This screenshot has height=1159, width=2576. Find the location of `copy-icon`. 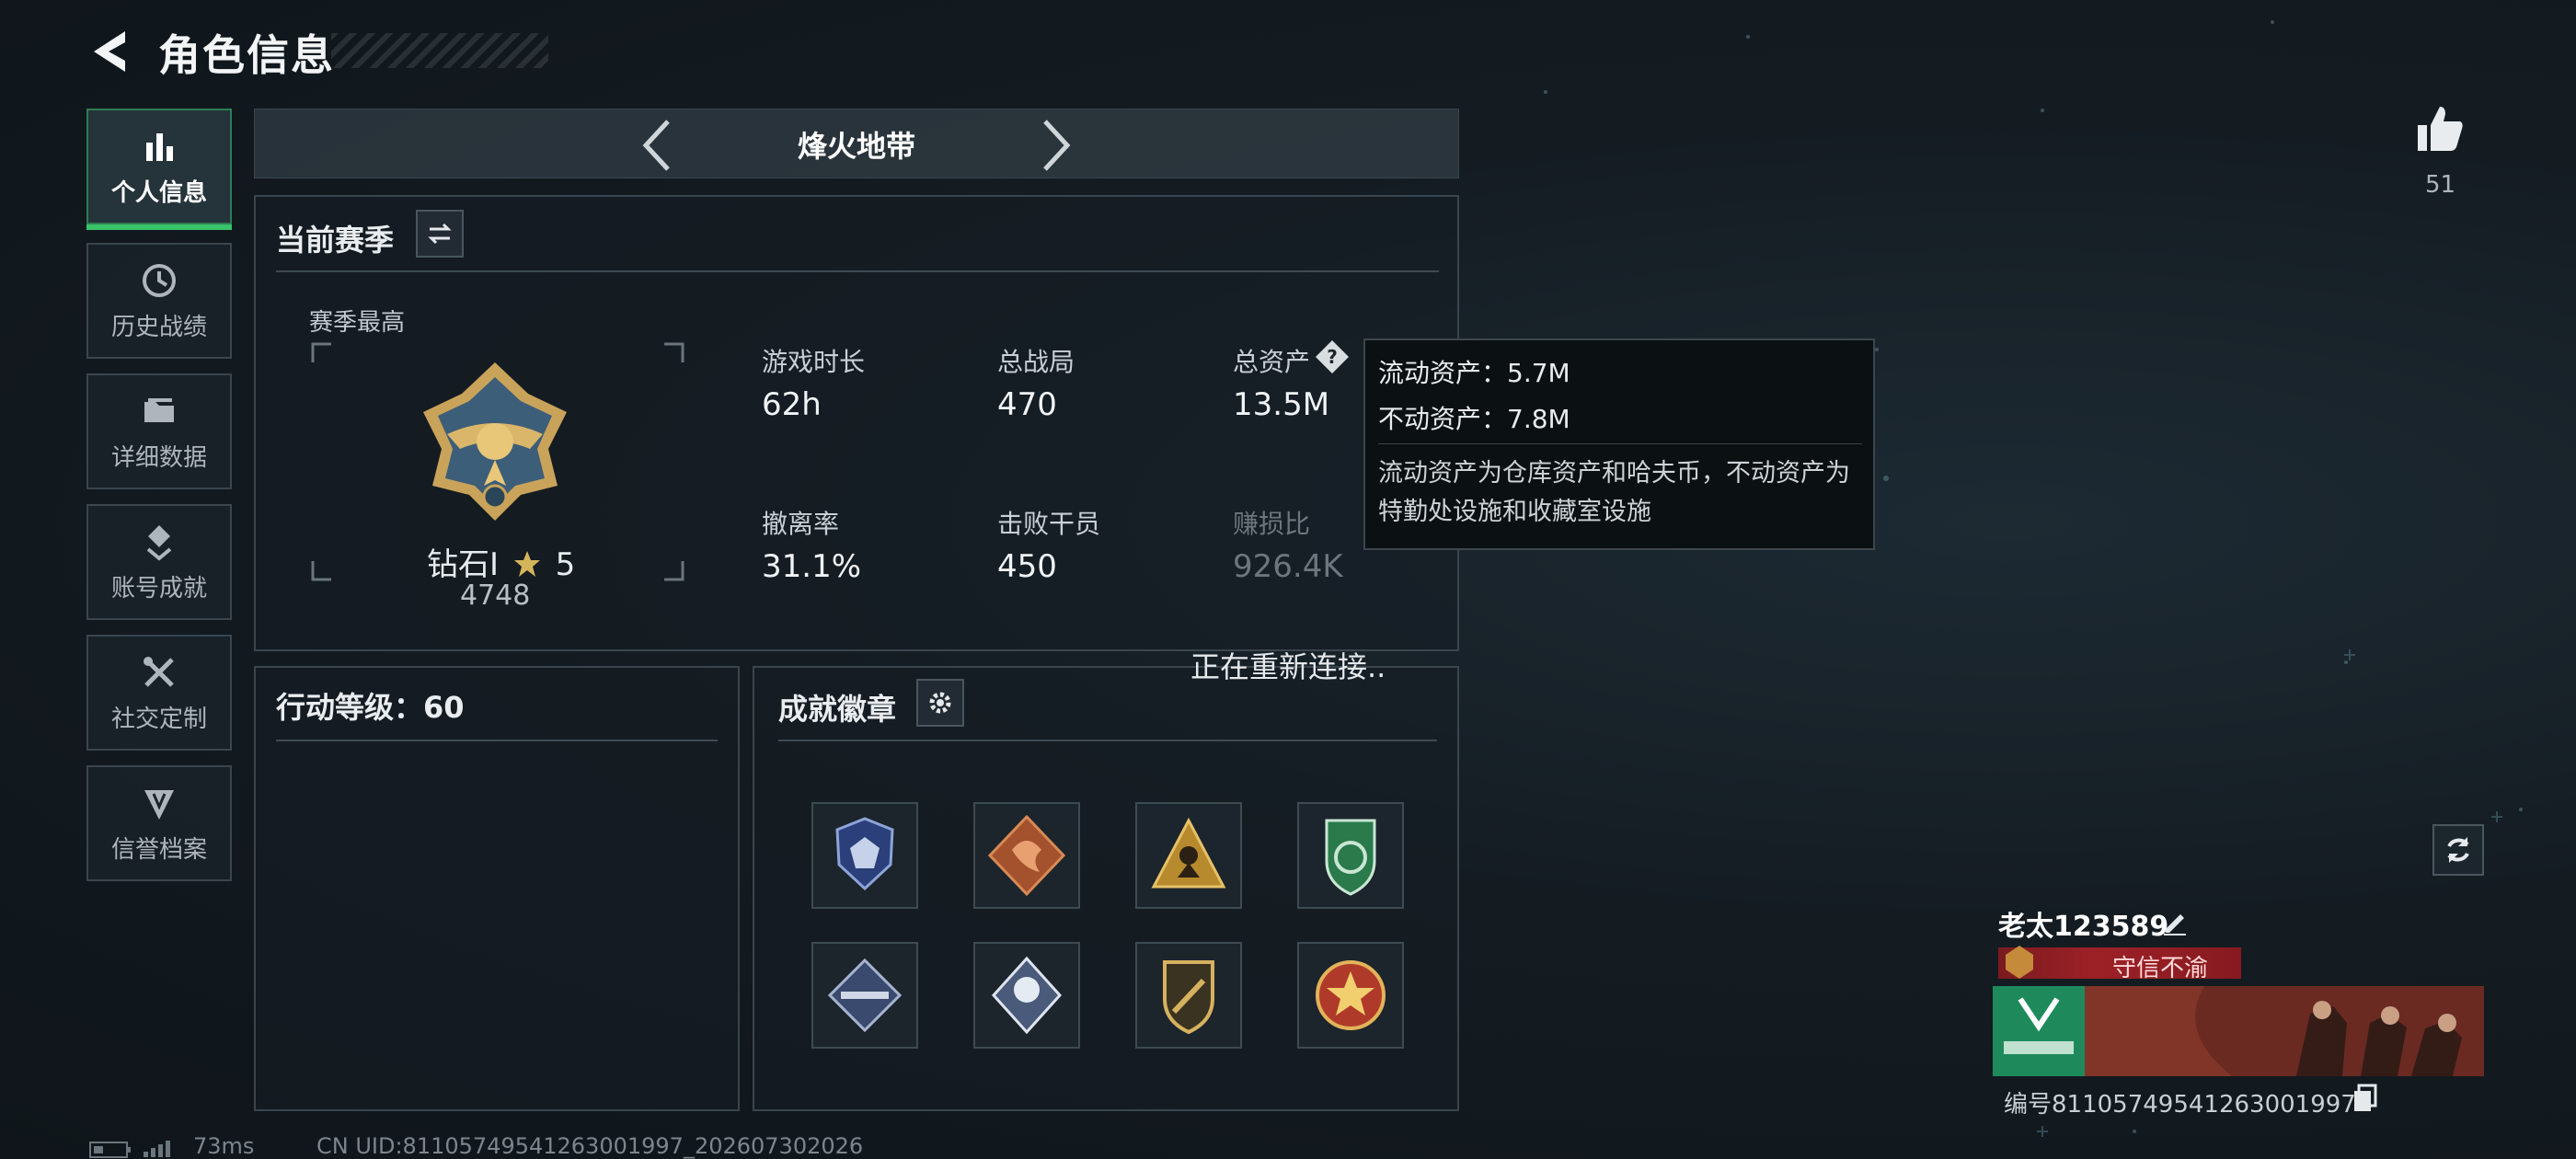

copy-icon is located at coordinates (2365, 1098).